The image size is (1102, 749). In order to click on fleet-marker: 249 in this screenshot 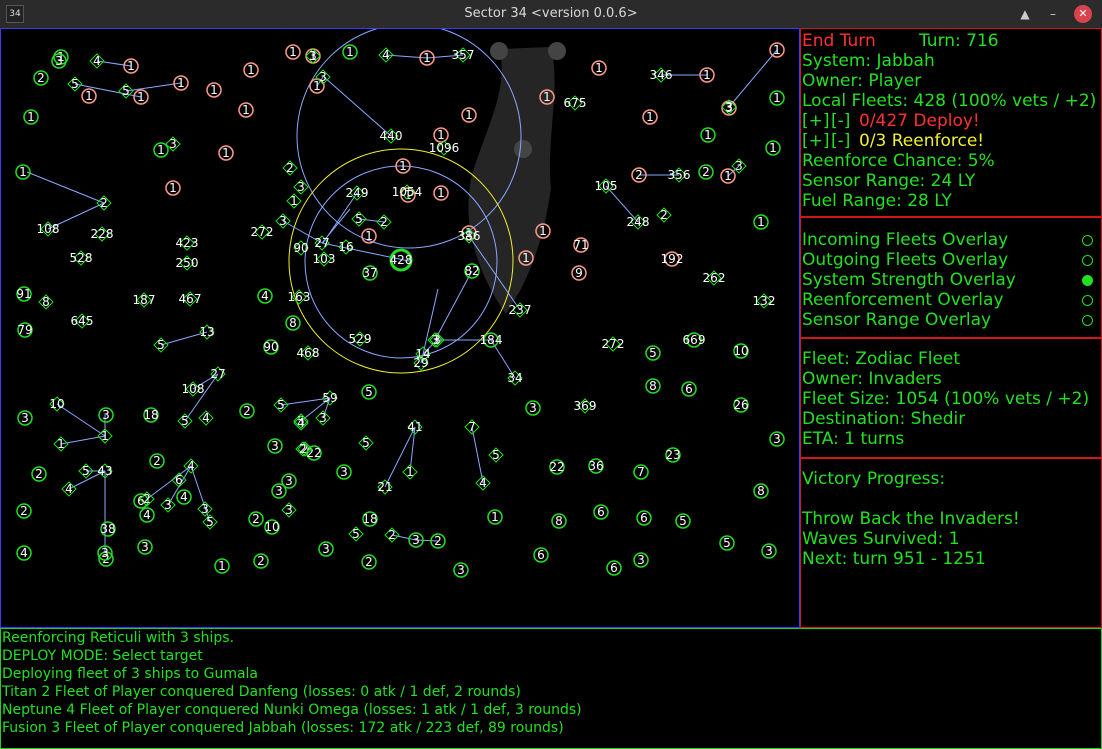, I will do `click(357, 193)`.